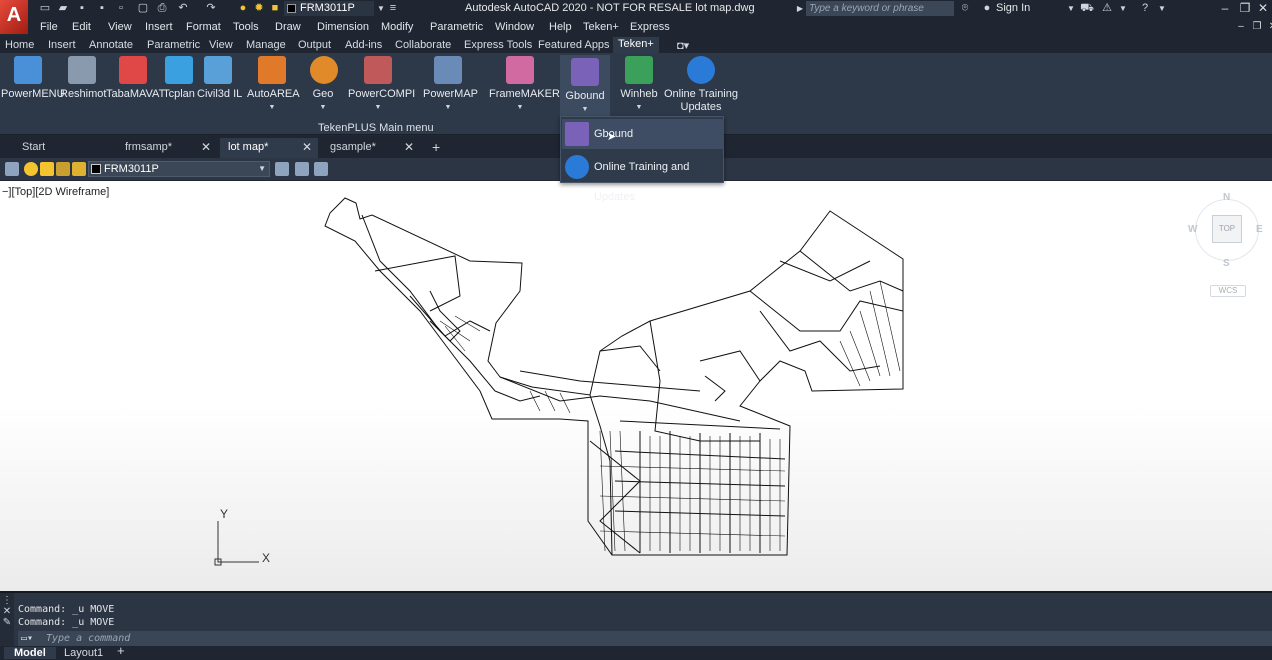 The image size is (1272, 660). I want to click on compass-south: S, so click(1226, 263).